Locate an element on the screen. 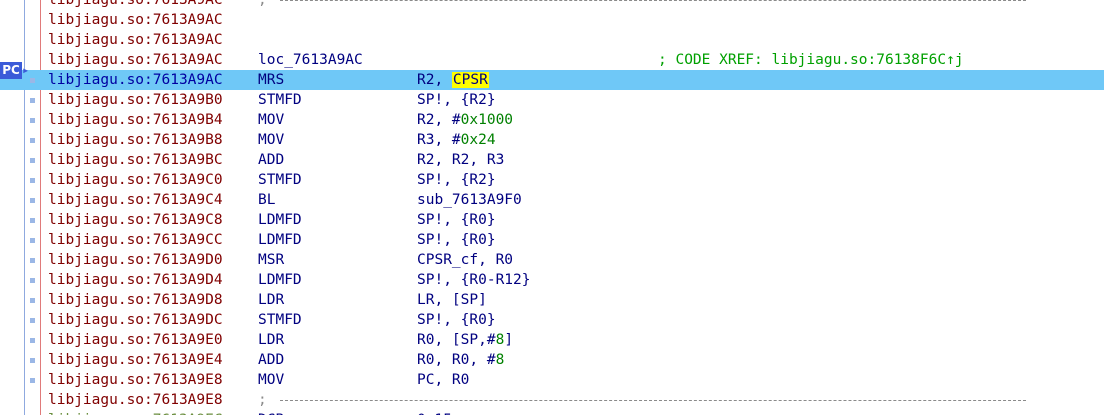 The width and height of the screenshot is (1104, 415). mnemonic: MSR is located at coordinates (271, 260).